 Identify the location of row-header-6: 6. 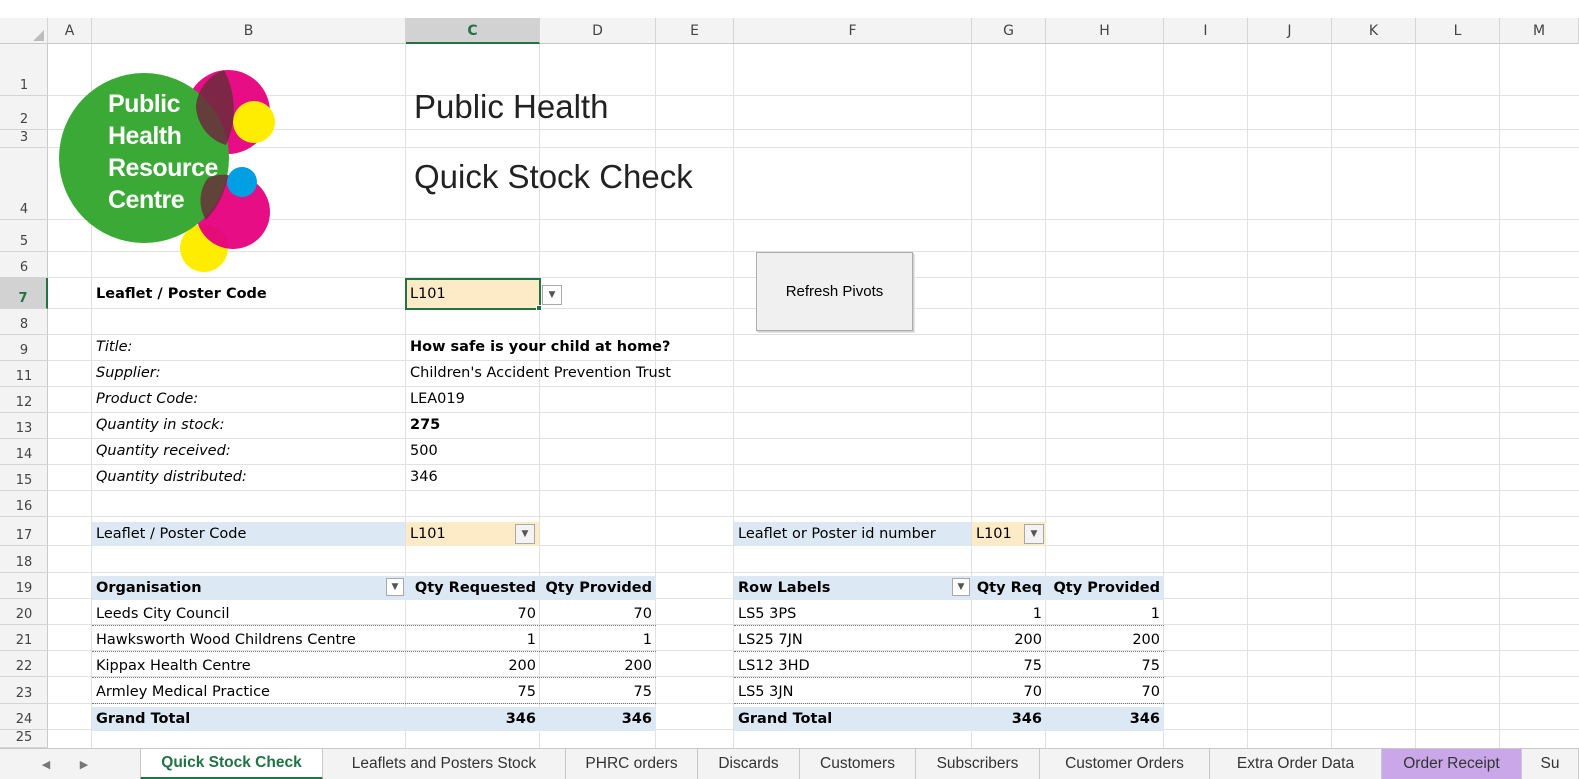
(24, 265).